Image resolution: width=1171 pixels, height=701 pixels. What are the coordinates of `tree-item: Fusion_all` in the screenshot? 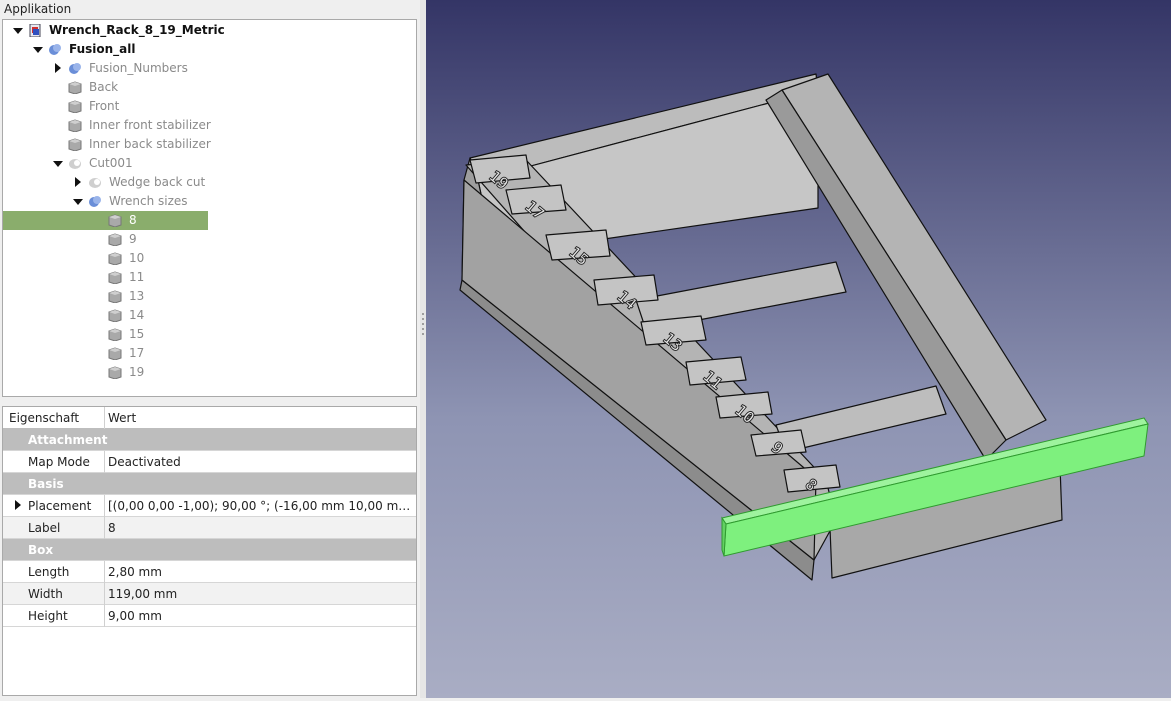 It's located at (209, 49).